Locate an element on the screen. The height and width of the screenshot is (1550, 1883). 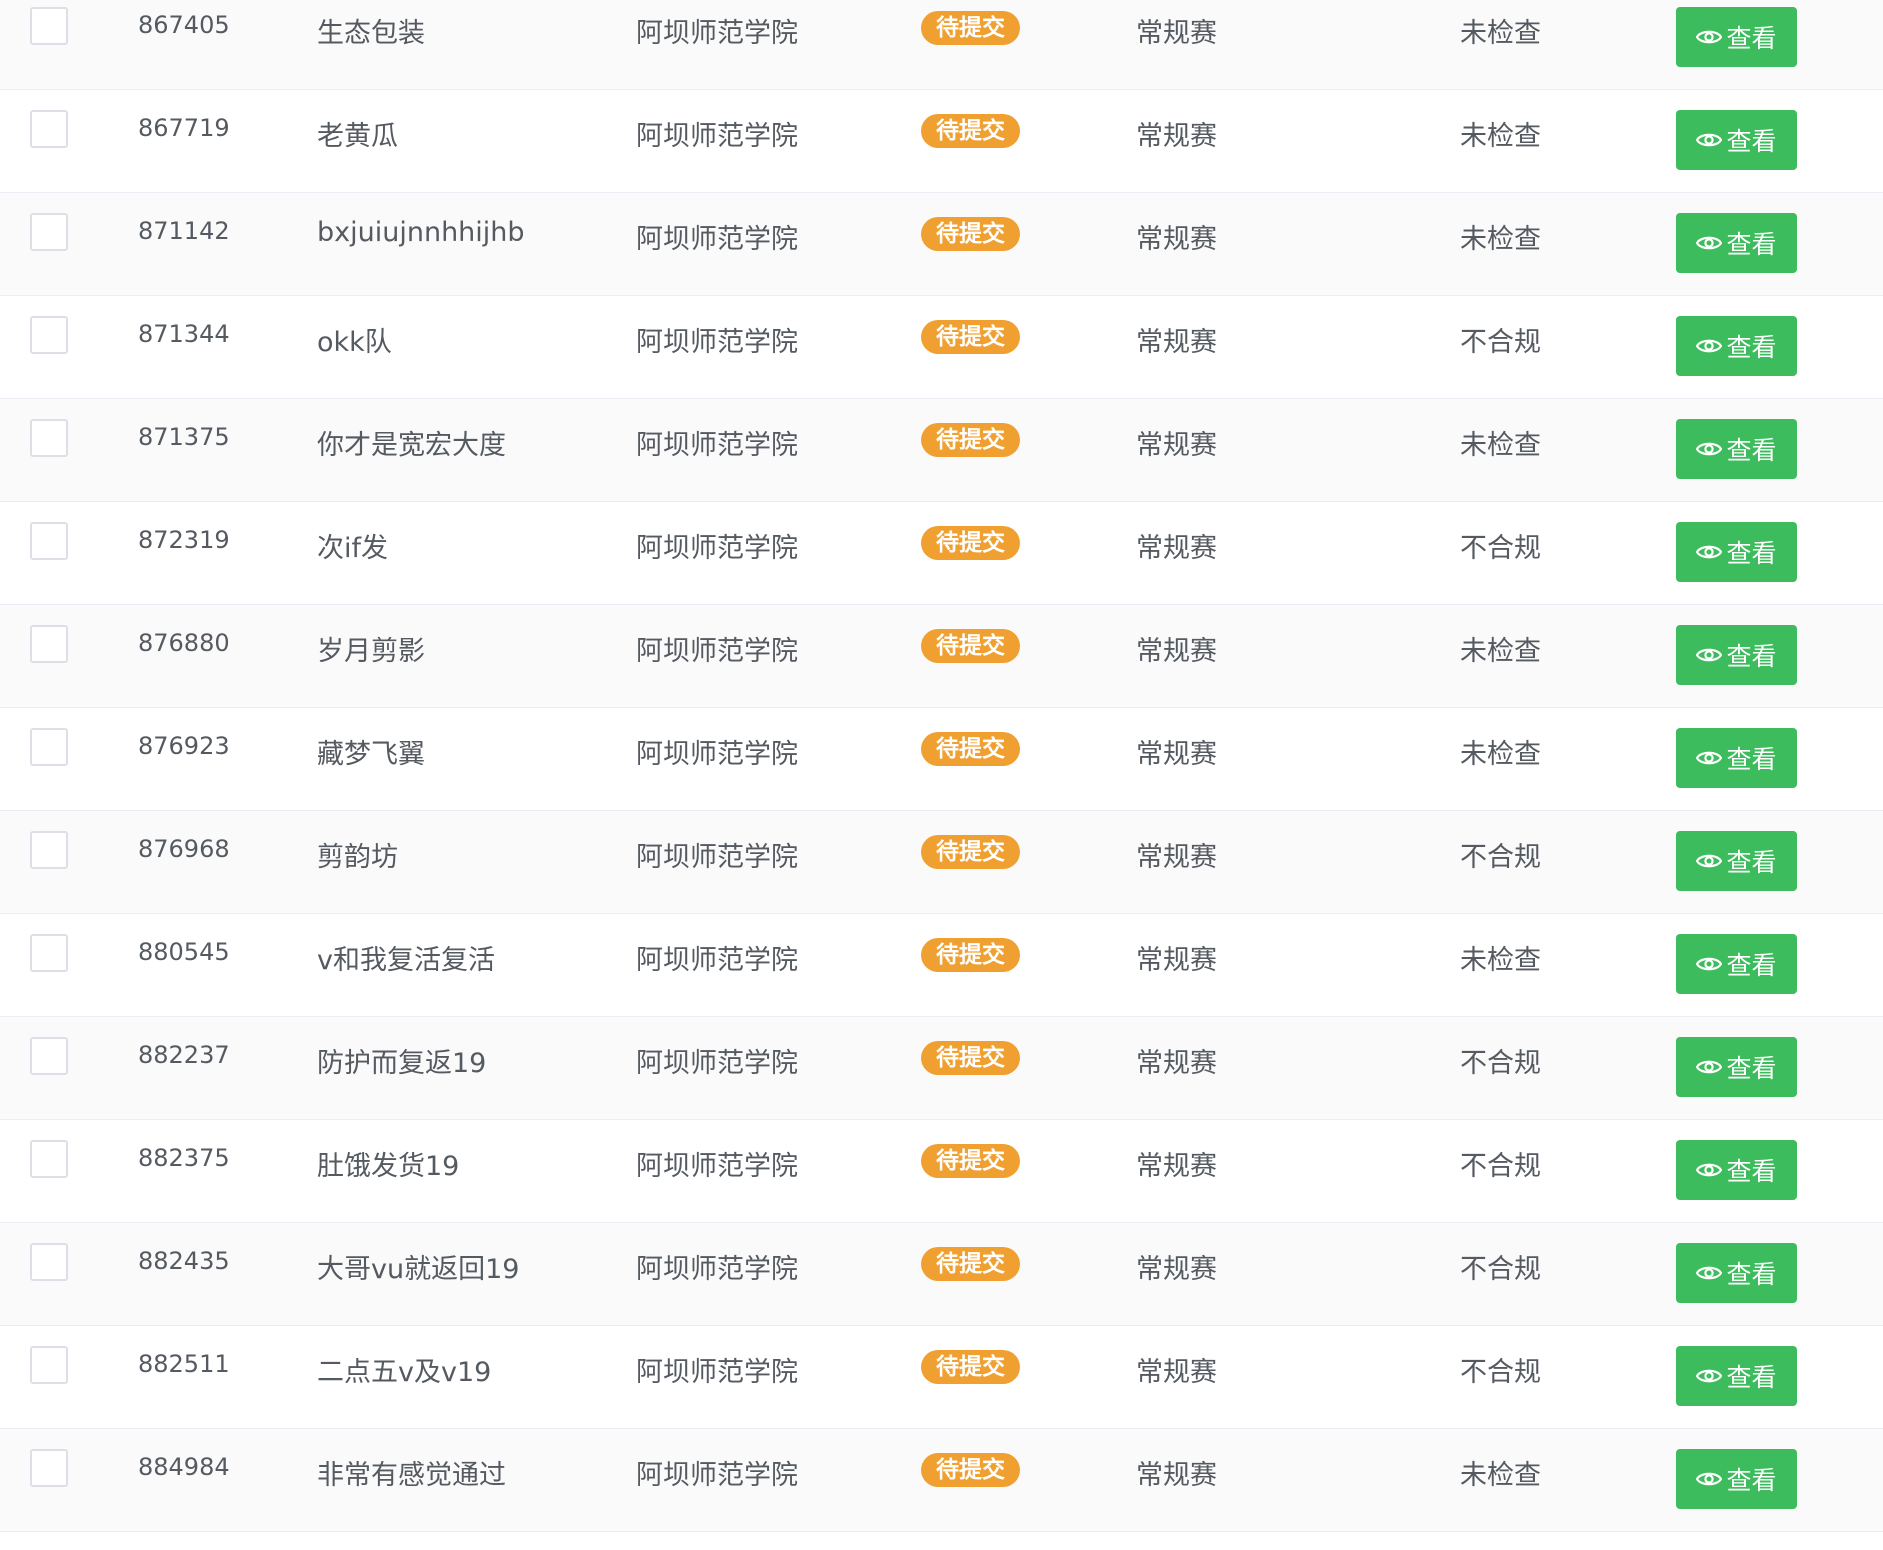
table-row: 882375 肚饿发货19 阿坝师范学院 待提交 常规赛 不合规 查看 is located at coordinates (941, 1171).